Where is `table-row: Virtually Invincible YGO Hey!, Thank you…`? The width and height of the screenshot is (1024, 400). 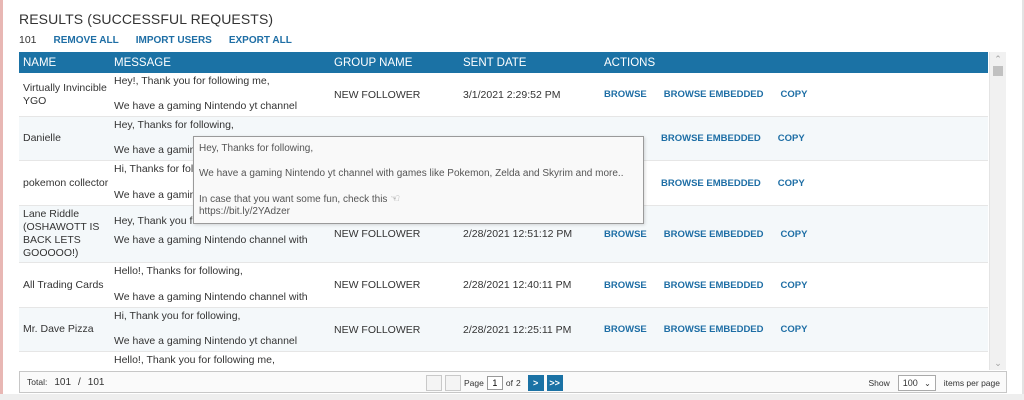 table-row: Virtually Invincible YGO Hey!, Thank you… is located at coordinates (503, 95).